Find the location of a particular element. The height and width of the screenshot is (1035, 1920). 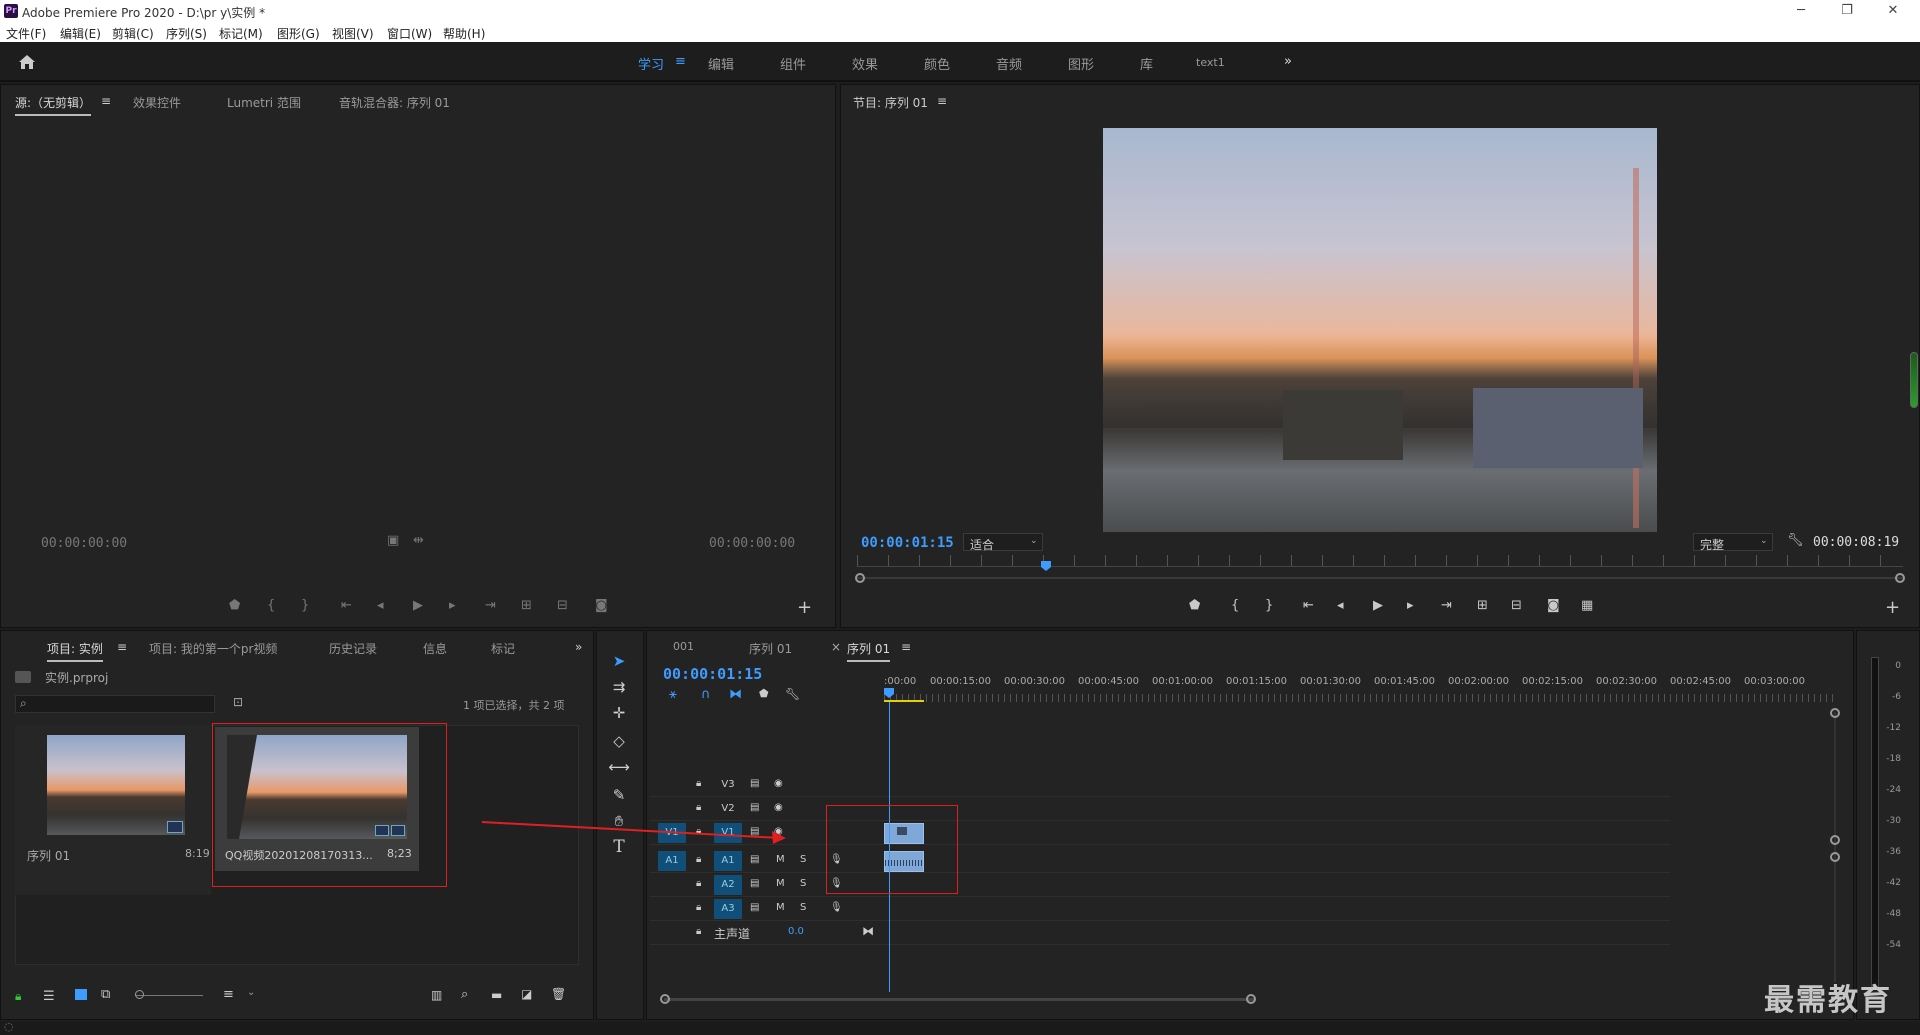

menu-help: 帮助(H) is located at coordinates (464, 33).